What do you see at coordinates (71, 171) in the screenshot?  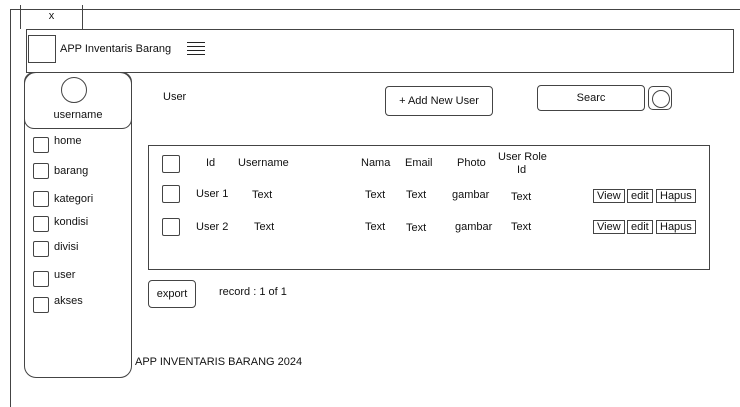 I see `sidebar-item-label: barang` at bounding box center [71, 171].